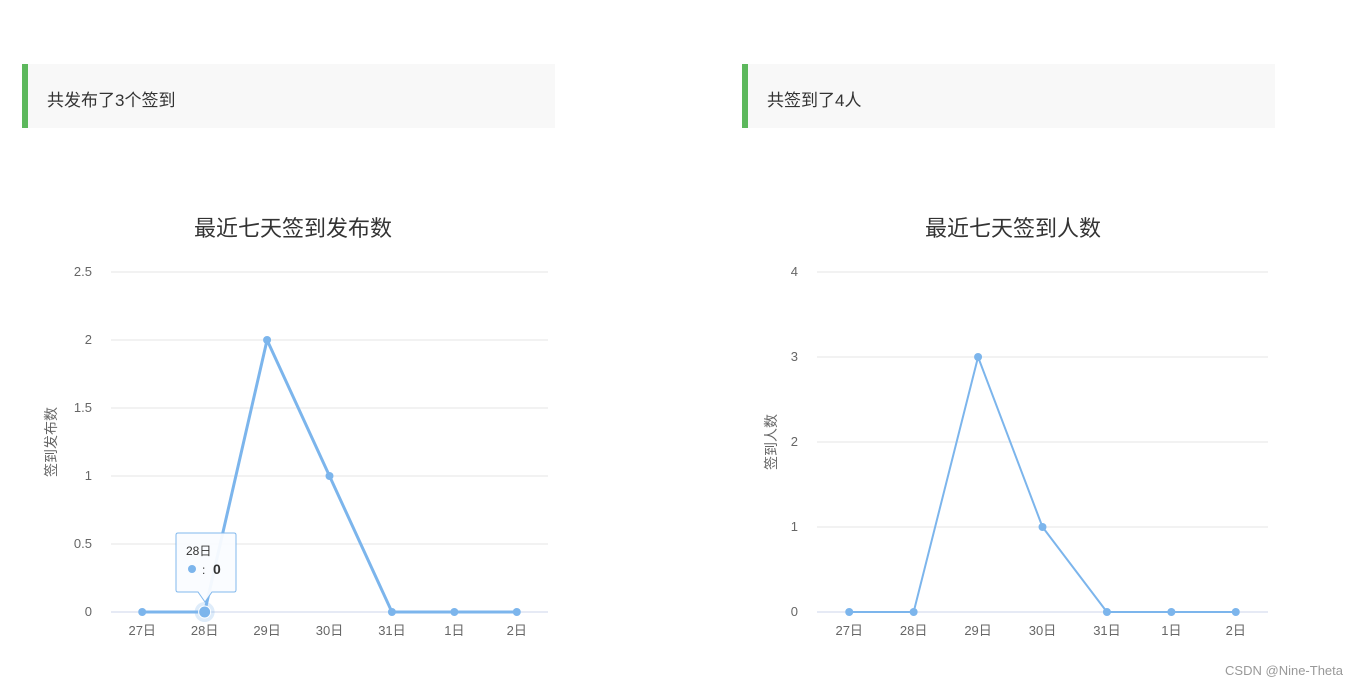 The width and height of the screenshot is (1357, 686). What do you see at coordinates (1008, 96) in the screenshot?
I see `checkin-summary-header: 共签到了4人` at bounding box center [1008, 96].